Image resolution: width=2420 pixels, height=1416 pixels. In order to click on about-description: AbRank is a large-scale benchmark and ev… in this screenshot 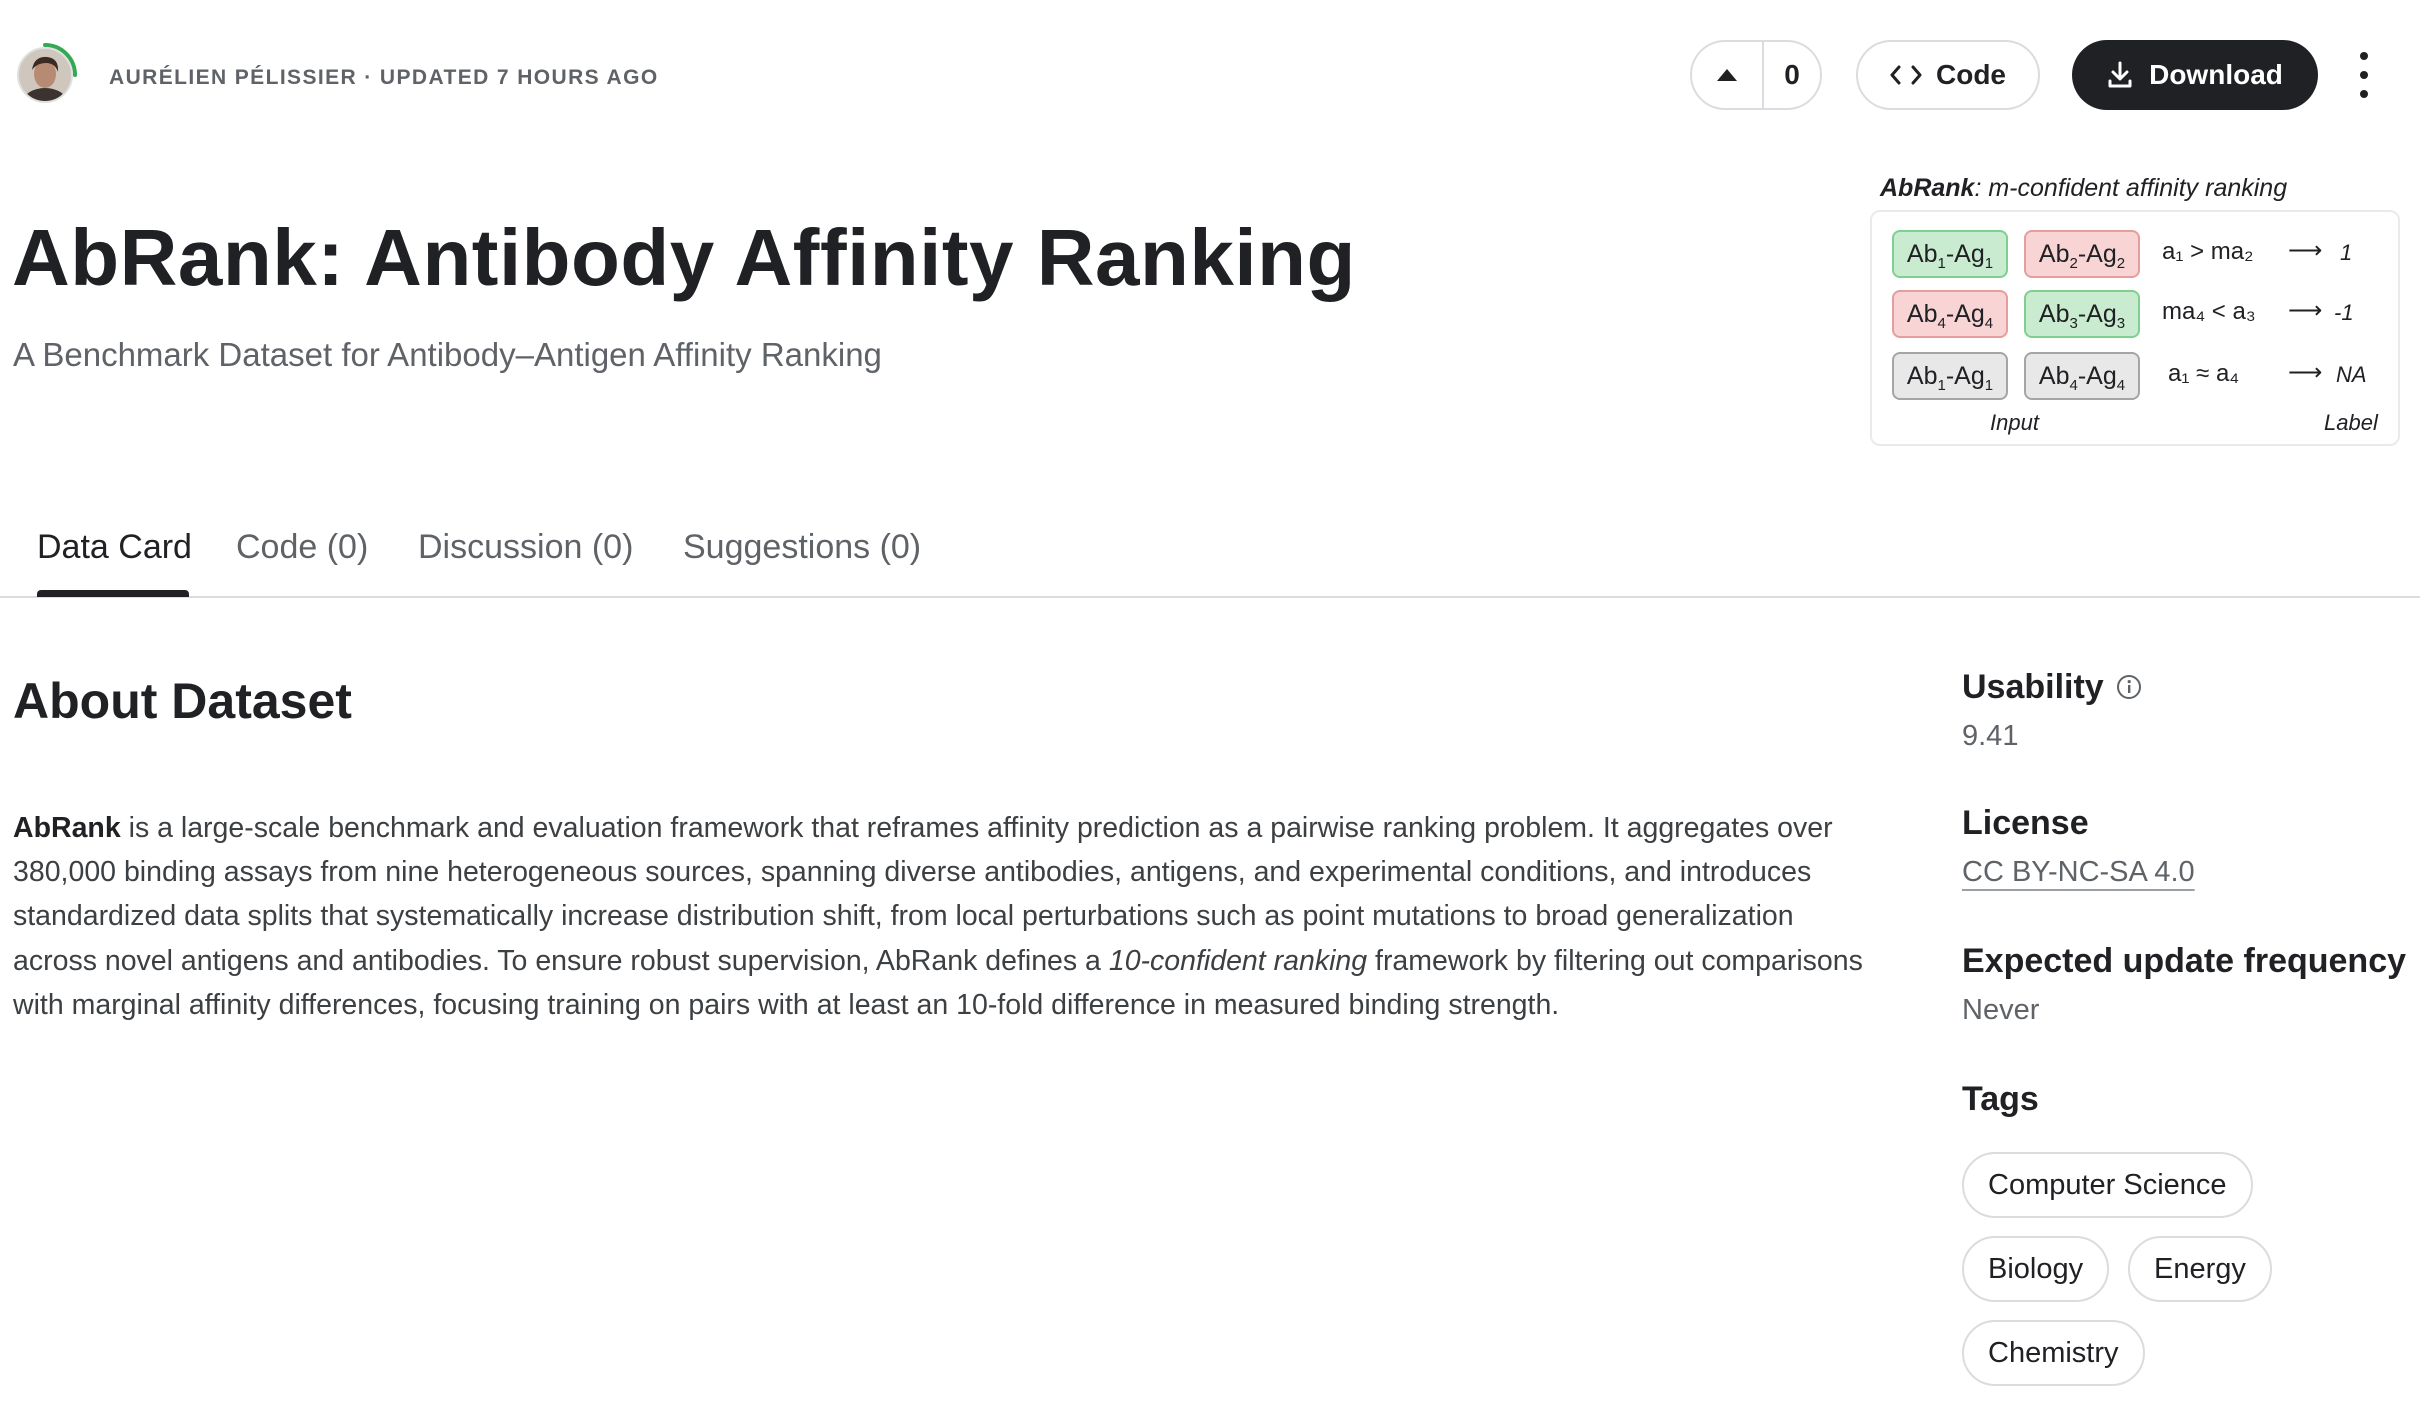, I will do `click(948, 916)`.